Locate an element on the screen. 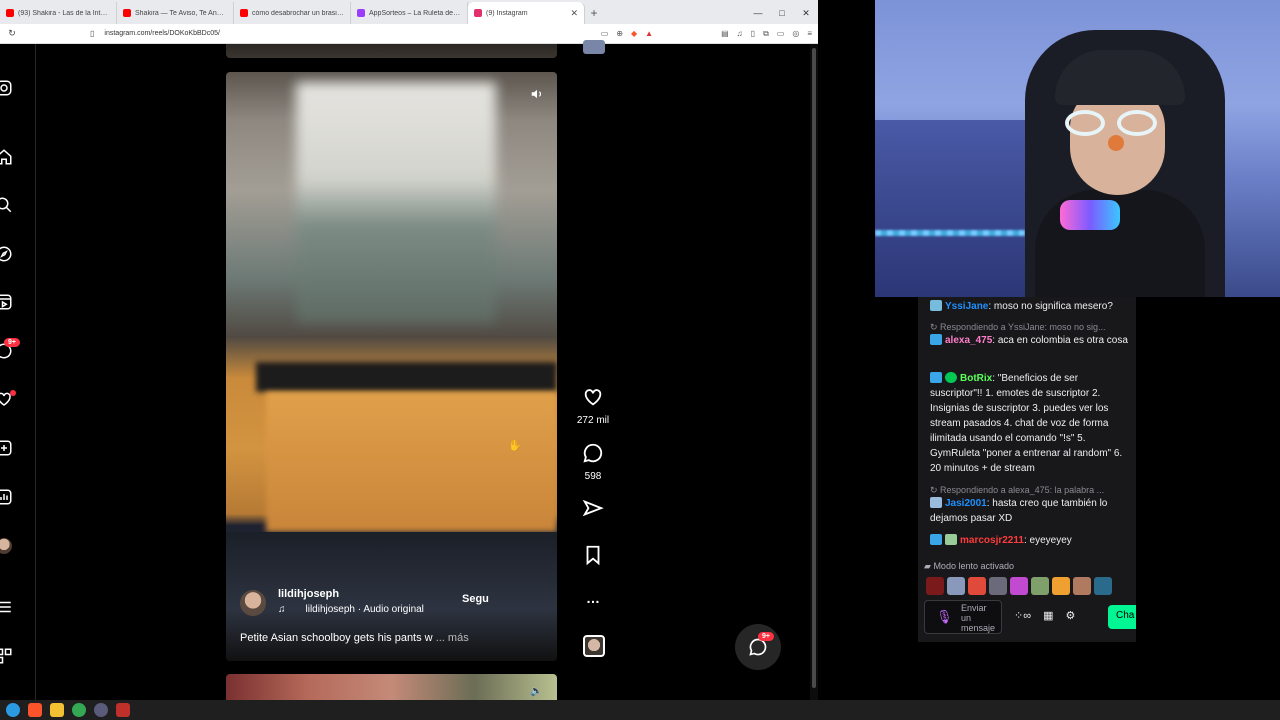 The height and width of the screenshot is (720, 1280). mic-icon: 🎙 is located at coordinates (944, 617).